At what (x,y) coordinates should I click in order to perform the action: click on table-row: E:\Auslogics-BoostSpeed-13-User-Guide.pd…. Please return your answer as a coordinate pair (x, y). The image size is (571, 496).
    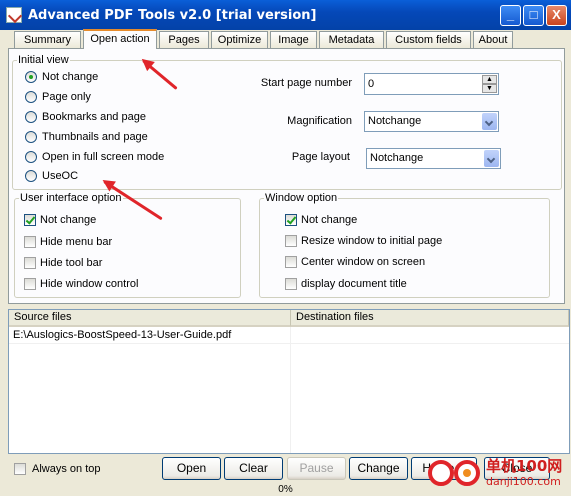
    Looking at the image, I should click on (122, 335).